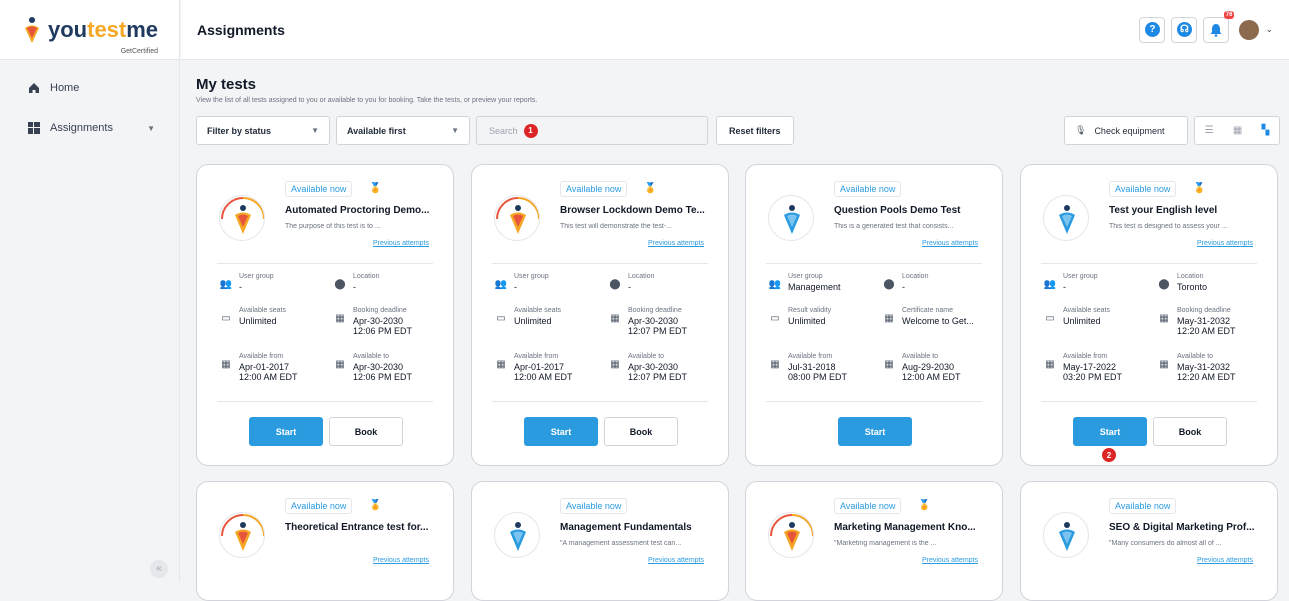  I want to click on headset-icon: ☊, so click(1184, 29).